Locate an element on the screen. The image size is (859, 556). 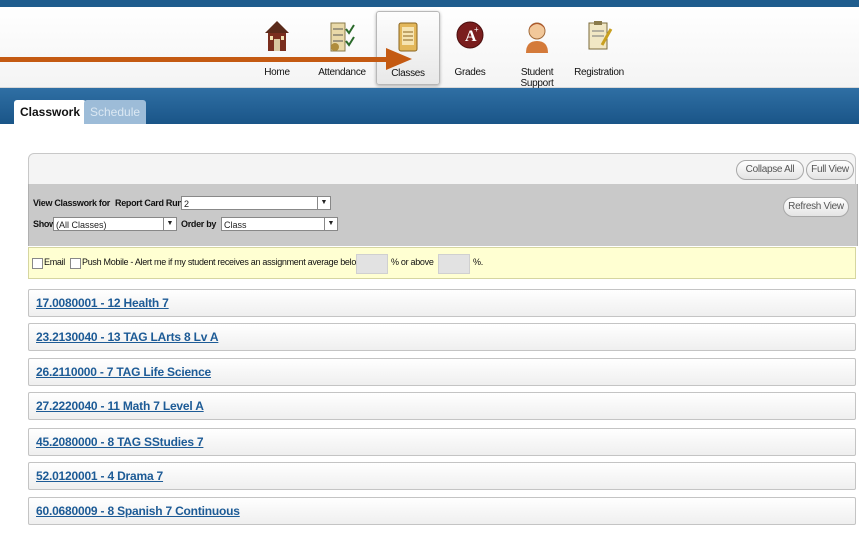
nav-label: Student Support is located at coordinates (537, 78).